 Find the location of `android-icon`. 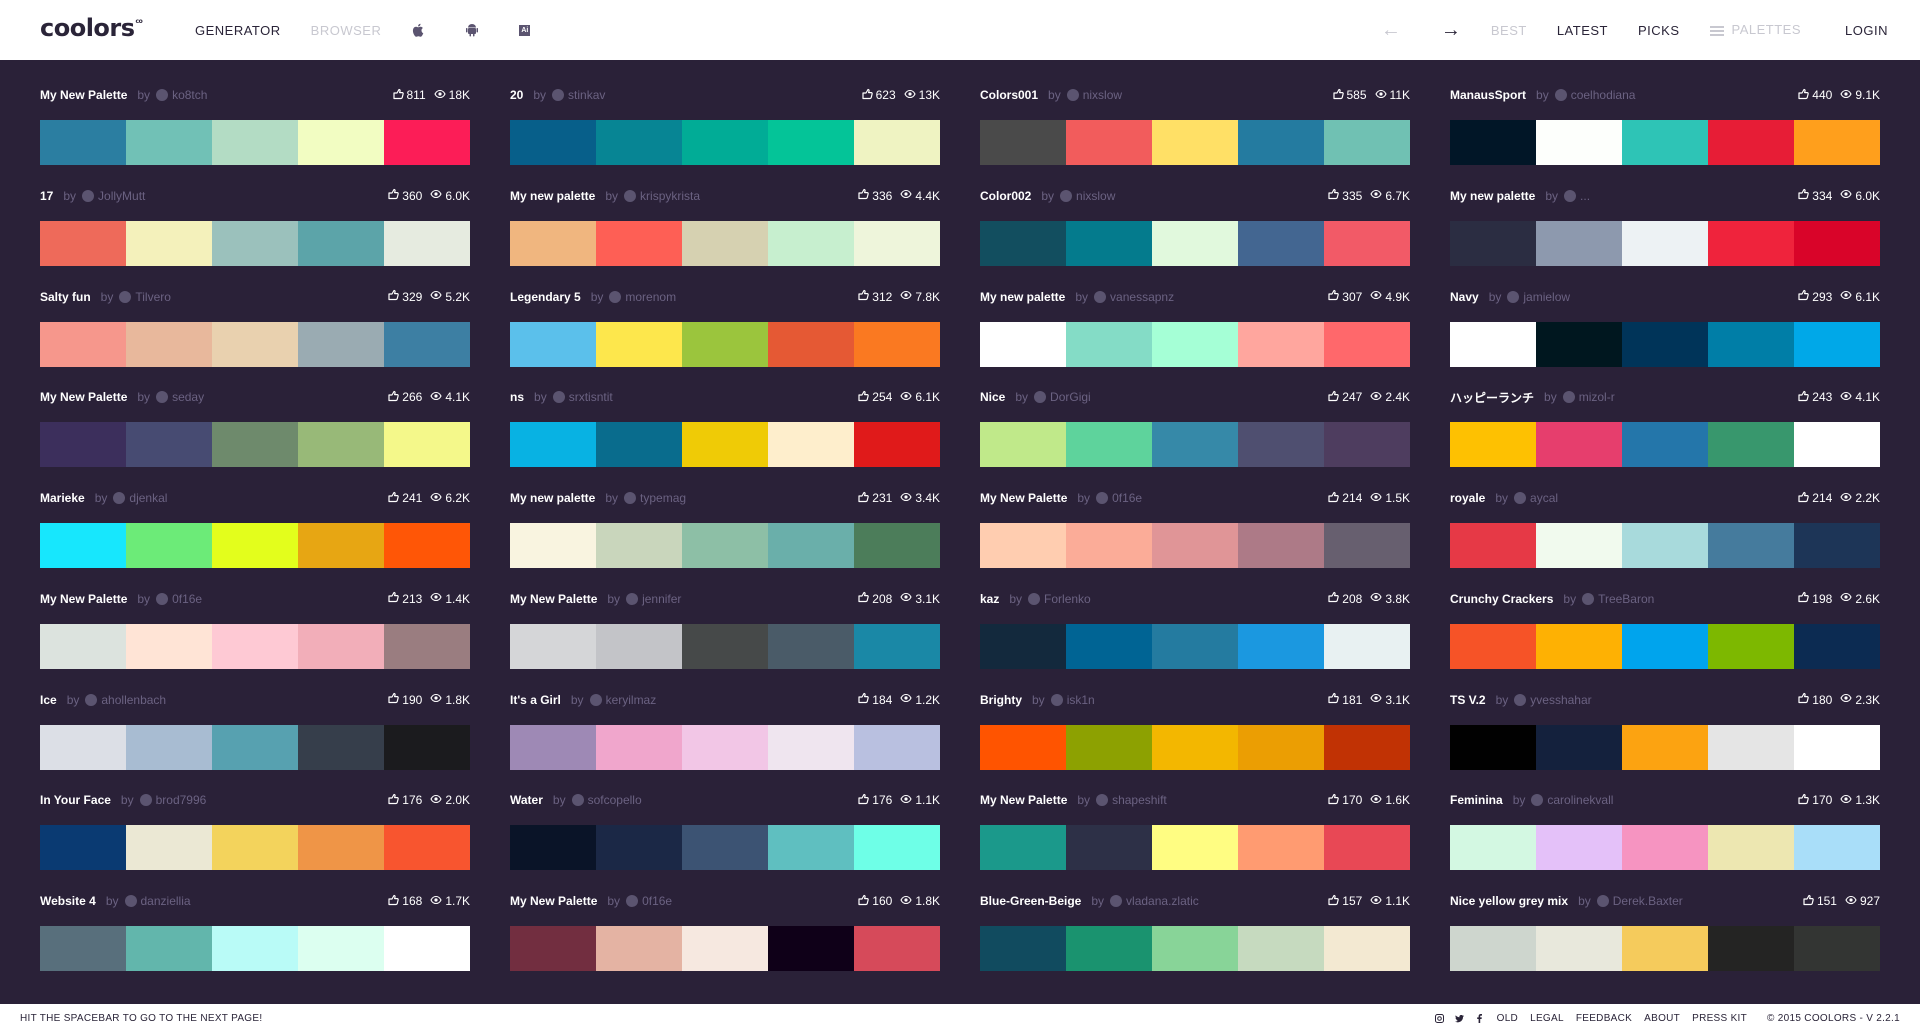

android-icon is located at coordinates (472, 30).